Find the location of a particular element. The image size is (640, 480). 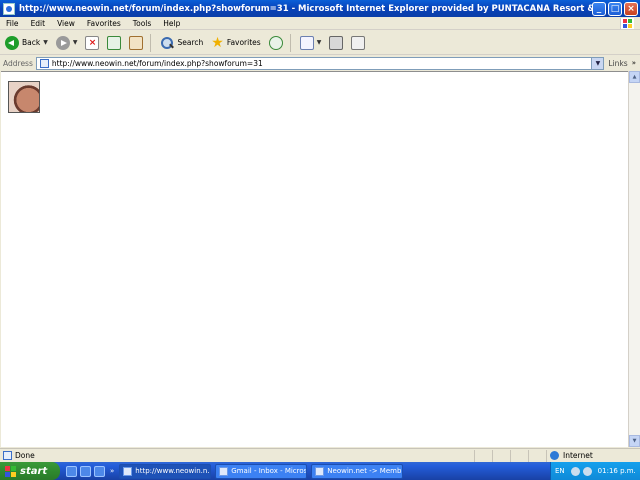

scroll-down-icon: ▼ is located at coordinates (634, 441).